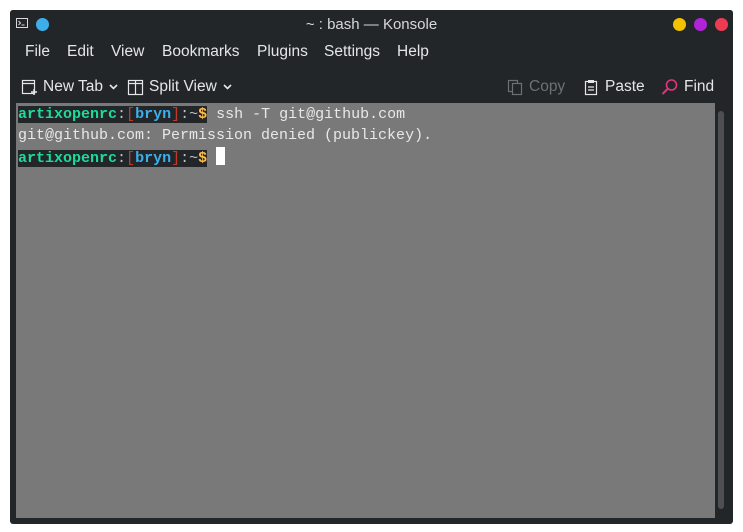  Describe the element at coordinates (29, 87) in the screenshot. I see `new-tab-icon` at that location.